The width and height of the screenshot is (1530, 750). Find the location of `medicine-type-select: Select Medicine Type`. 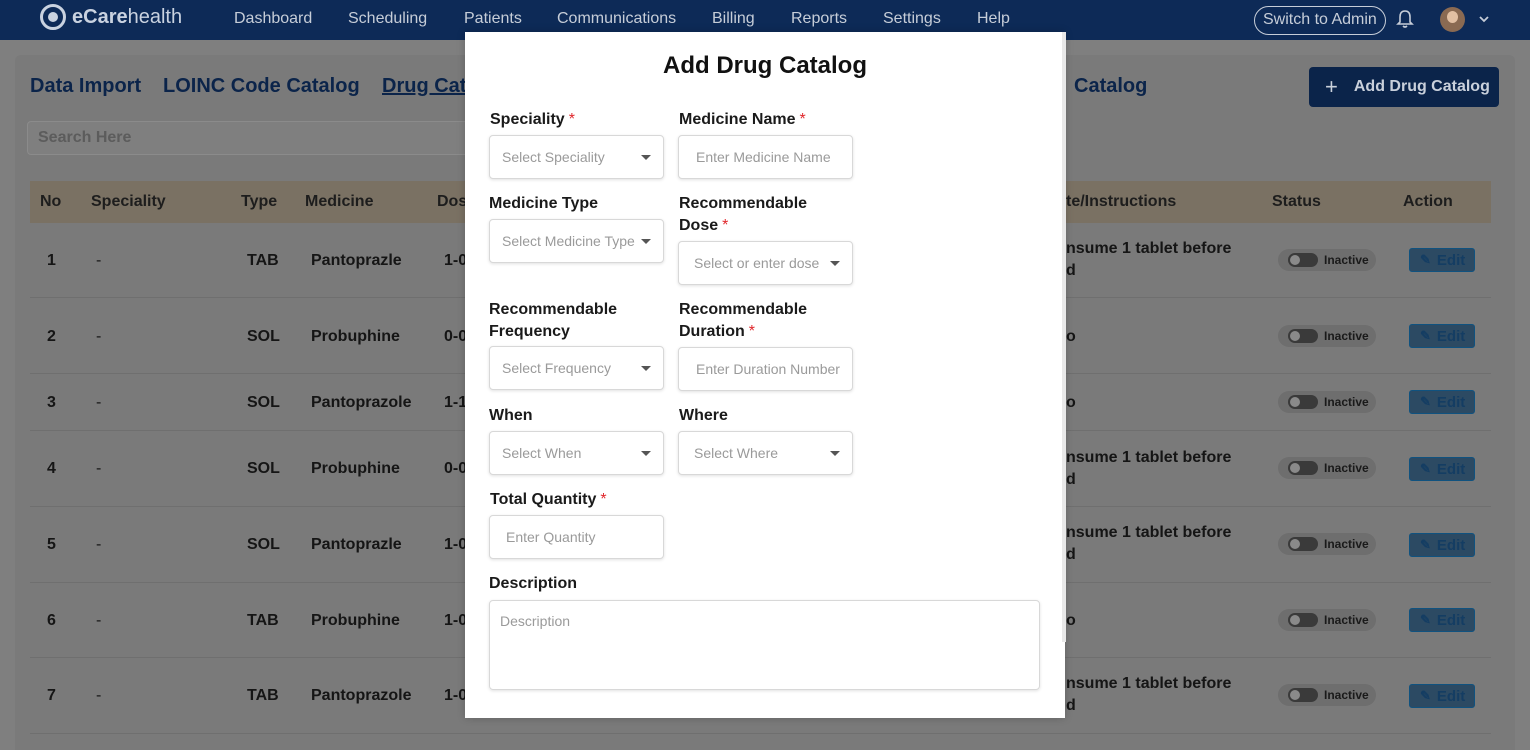

medicine-type-select: Select Medicine Type is located at coordinates (576, 241).